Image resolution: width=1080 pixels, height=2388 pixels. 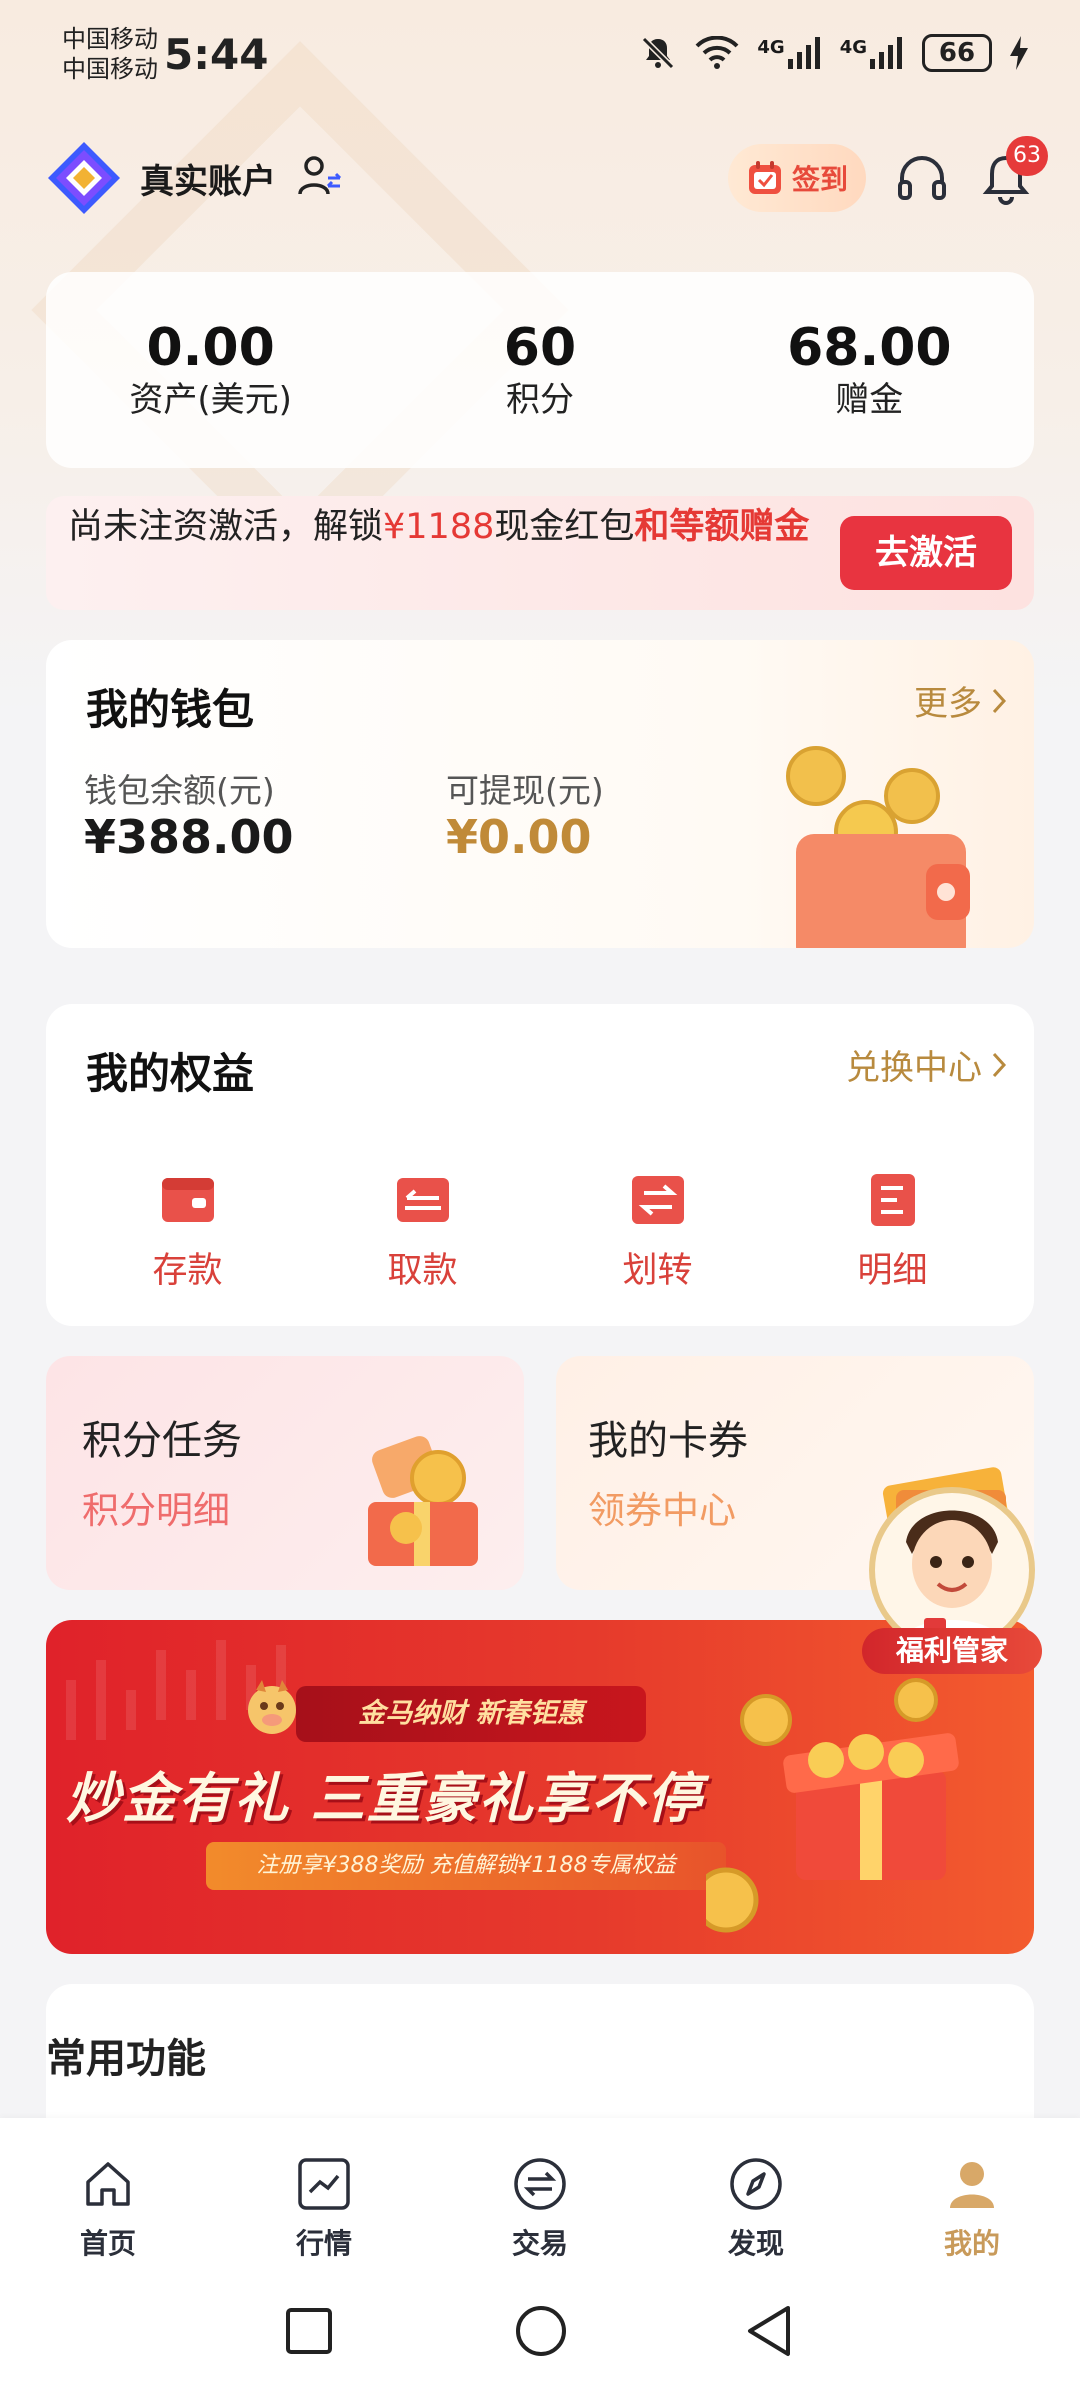 I want to click on tab-profile: 我的, so click(x=972, y=2217).